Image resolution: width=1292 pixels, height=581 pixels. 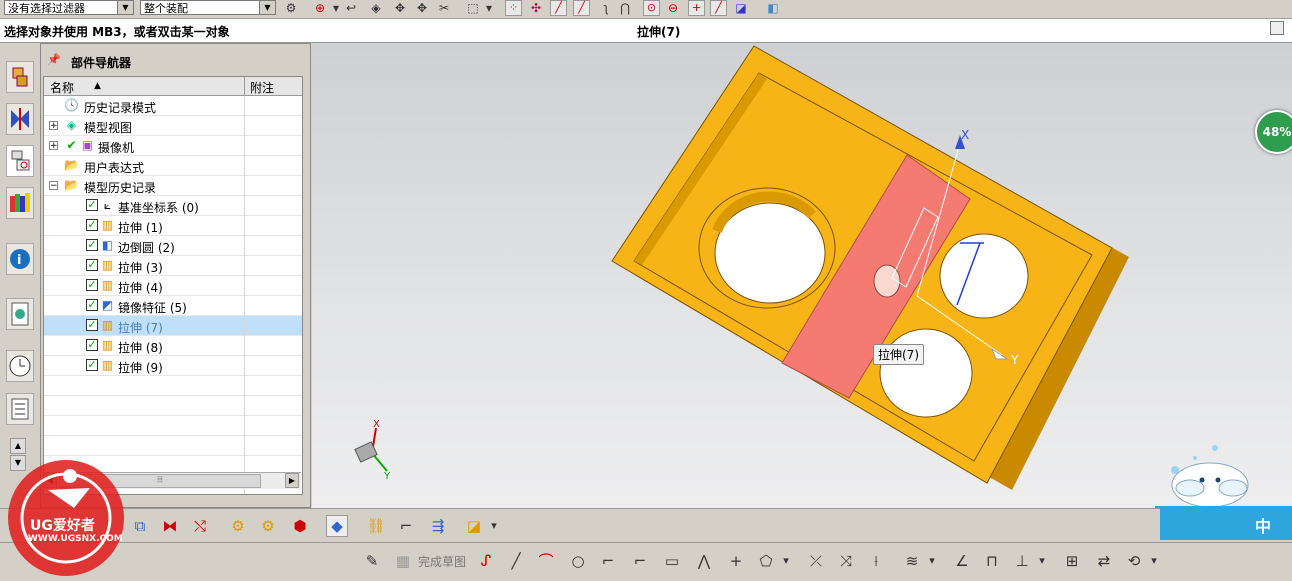 What do you see at coordinates (1277, 28) in the screenshot?
I see `pin-icon` at bounding box center [1277, 28].